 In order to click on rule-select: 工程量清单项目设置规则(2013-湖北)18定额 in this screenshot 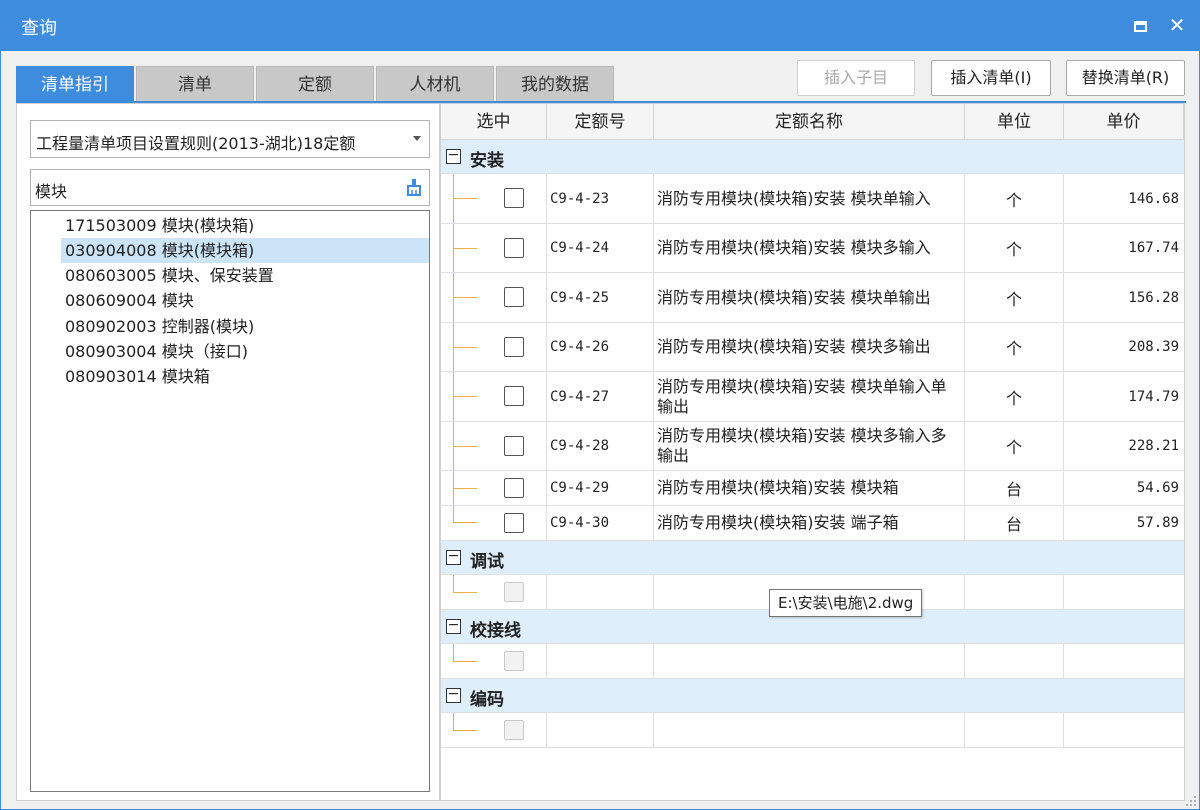, I will do `click(230, 139)`.